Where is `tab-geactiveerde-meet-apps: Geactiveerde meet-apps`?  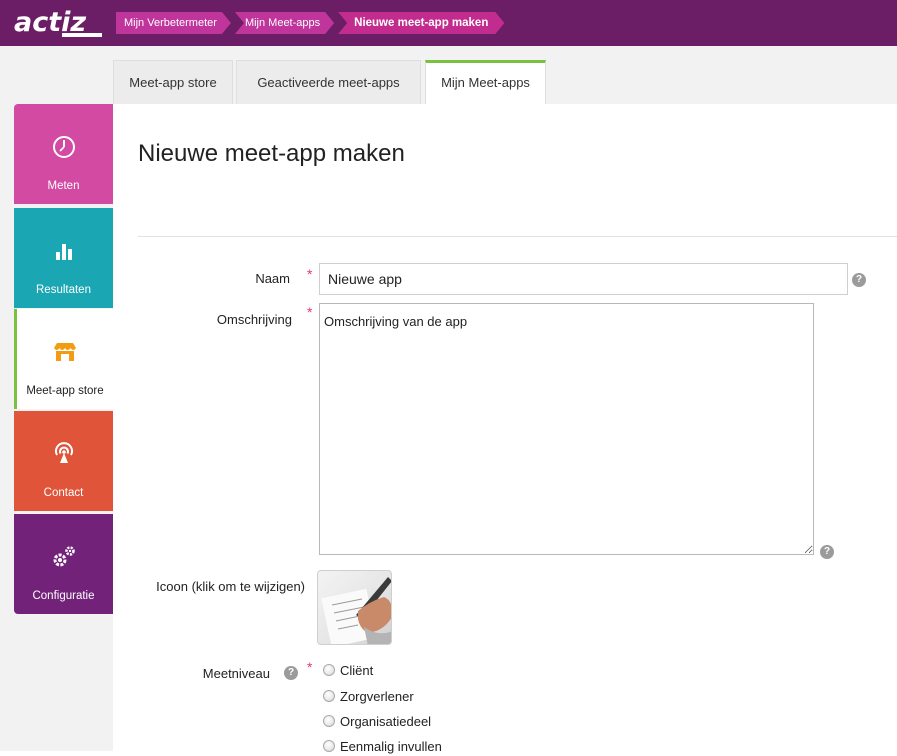 tab-geactiveerde-meet-apps: Geactiveerde meet-apps is located at coordinates (328, 82).